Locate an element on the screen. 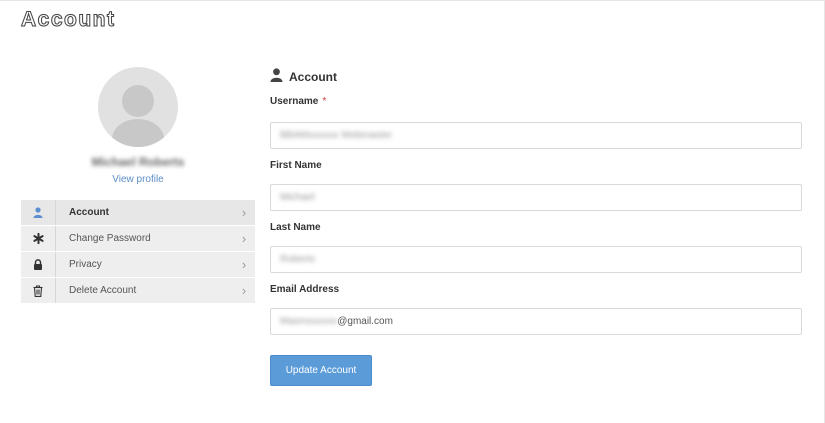  page-title: Account is located at coordinates (68, 20).